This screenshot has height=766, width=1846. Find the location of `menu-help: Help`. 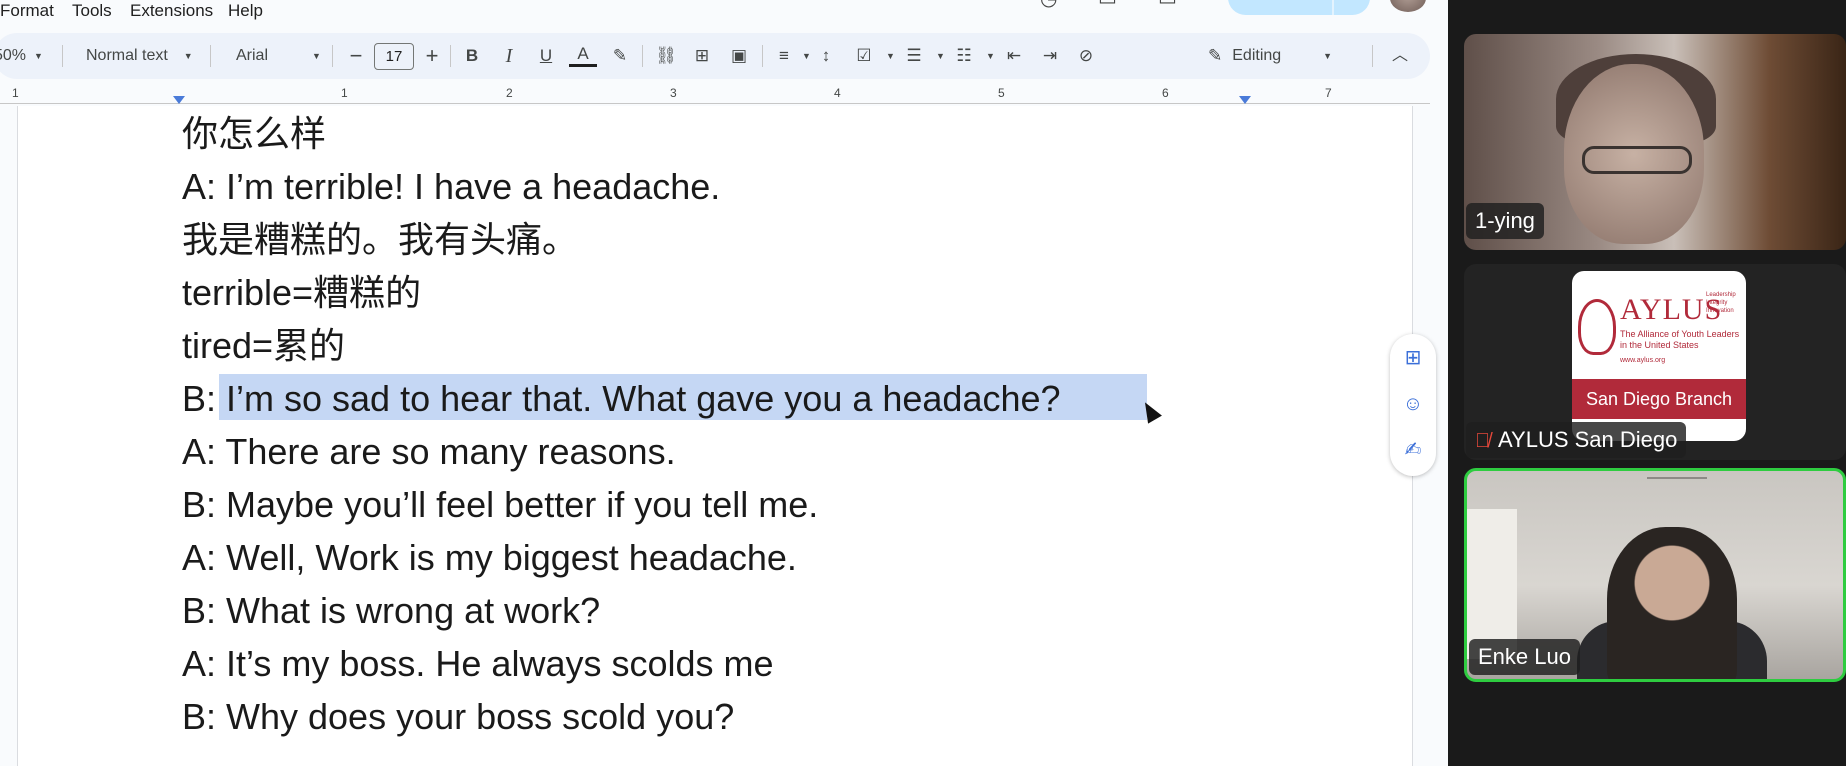

menu-help: Help is located at coordinates (245, 11).